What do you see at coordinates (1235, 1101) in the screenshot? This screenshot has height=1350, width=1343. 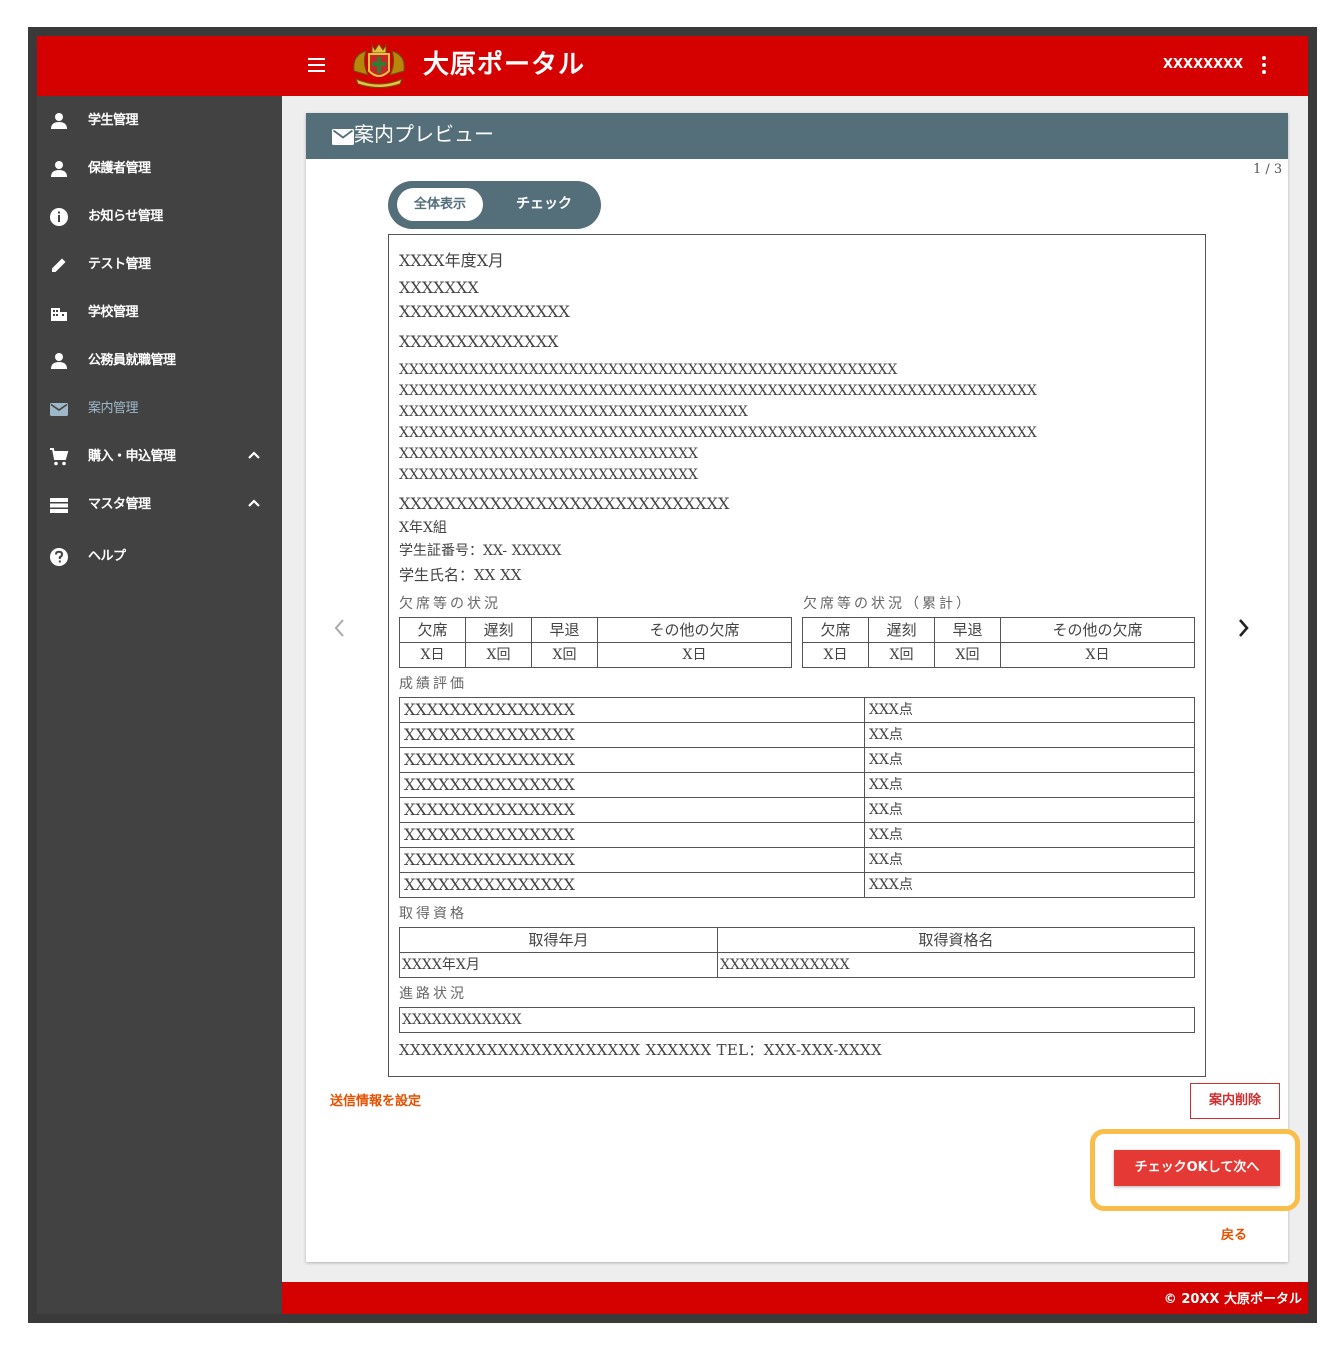 I see `delete-guide-button: 案内削除` at bounding box center [1235, 1101].